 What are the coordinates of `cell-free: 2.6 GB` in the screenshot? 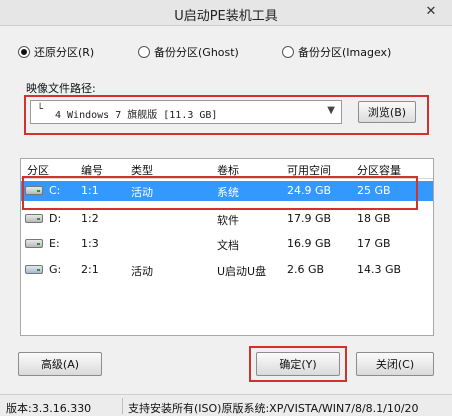 It's located at (306, 269).